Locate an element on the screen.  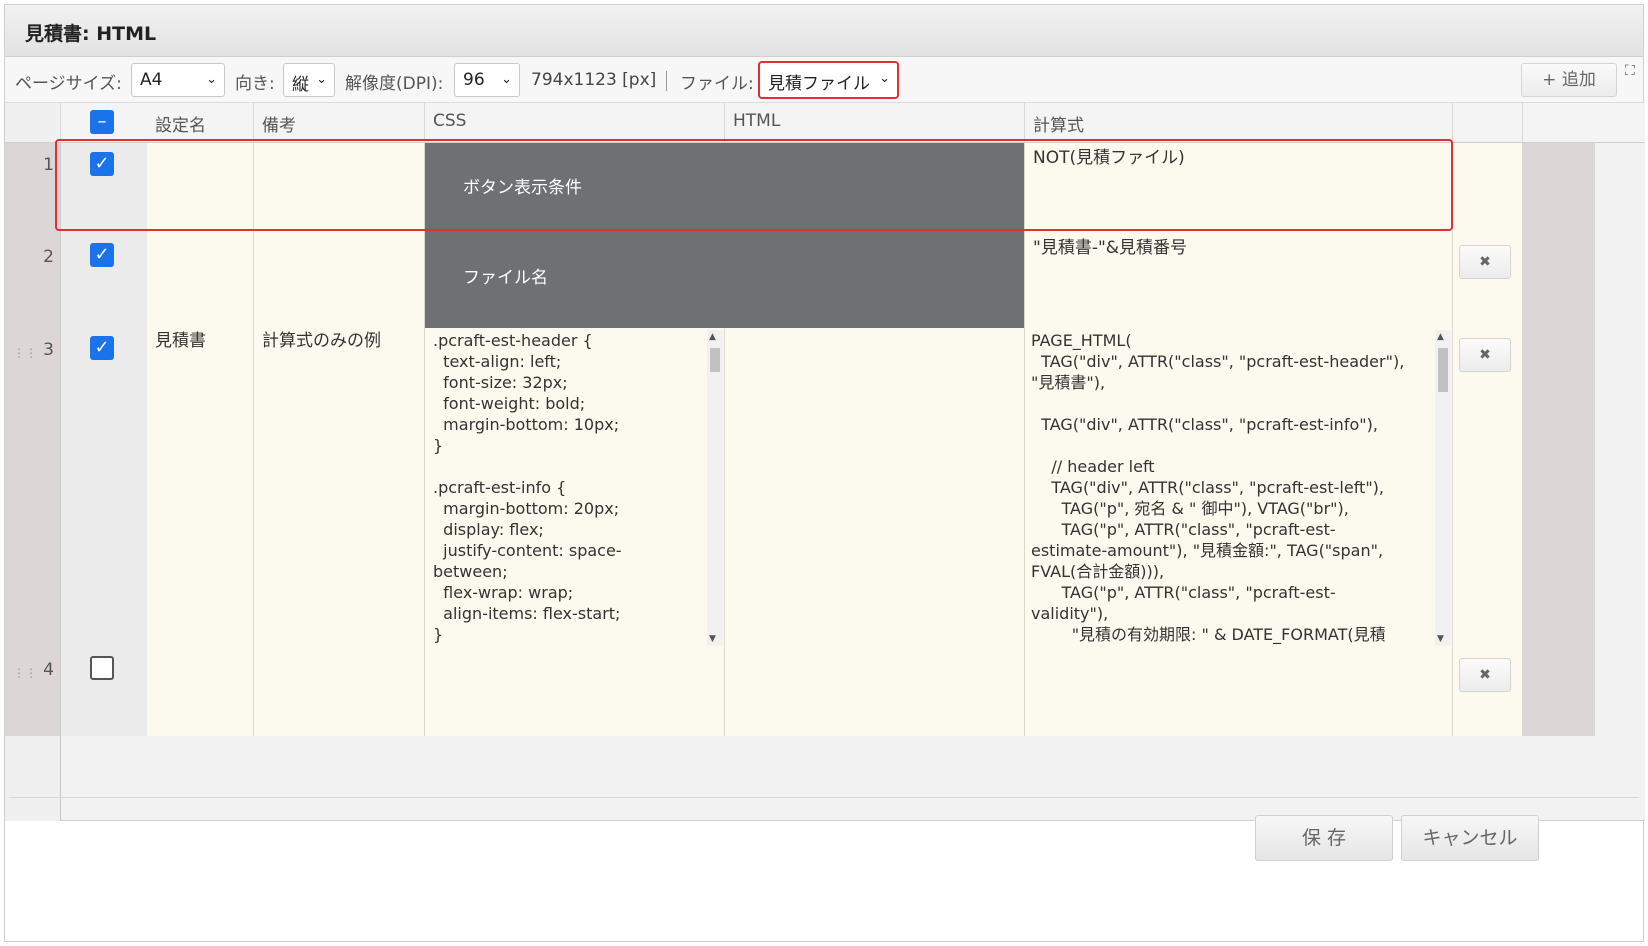
orientation-select: 縦 ⌄ is located at coordinates (309, 80).